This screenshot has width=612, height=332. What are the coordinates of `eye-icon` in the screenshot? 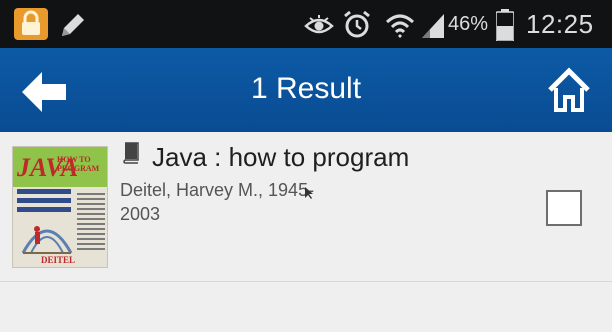 It's located at (319, 24).